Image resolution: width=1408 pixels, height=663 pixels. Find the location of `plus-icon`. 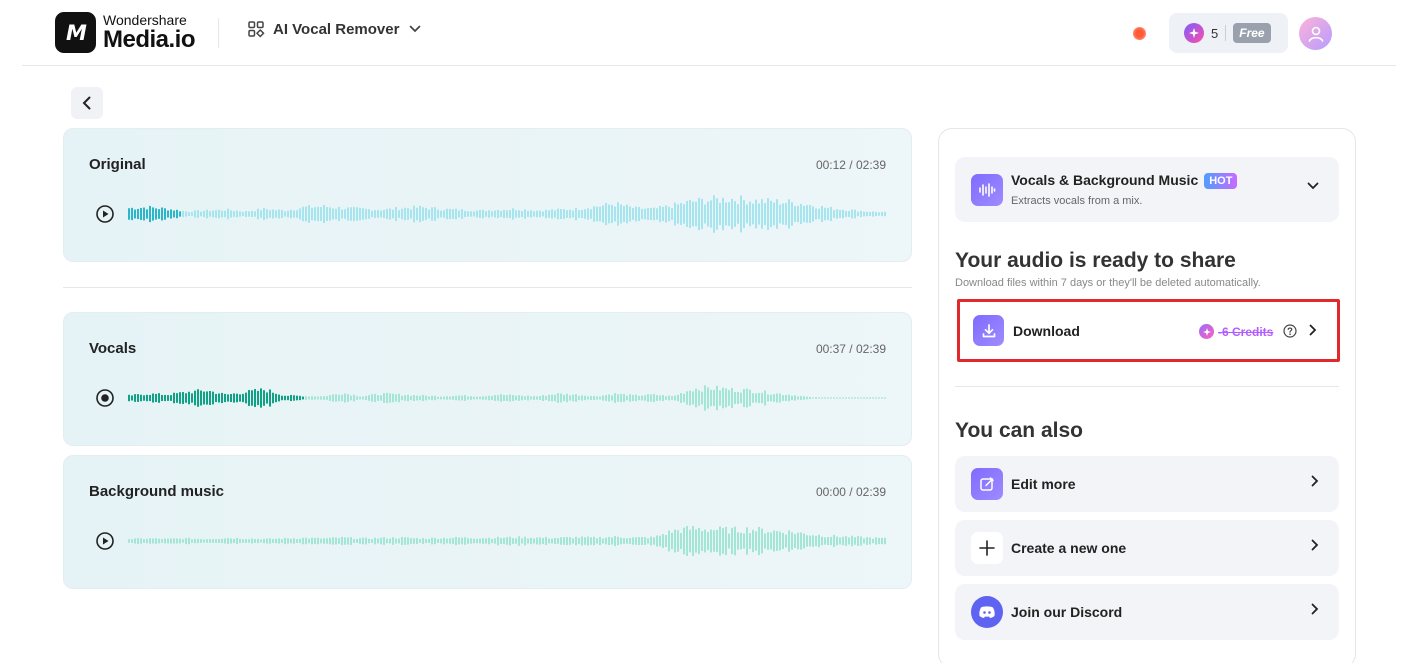

plus-icon is located at coordinates (987, 548).